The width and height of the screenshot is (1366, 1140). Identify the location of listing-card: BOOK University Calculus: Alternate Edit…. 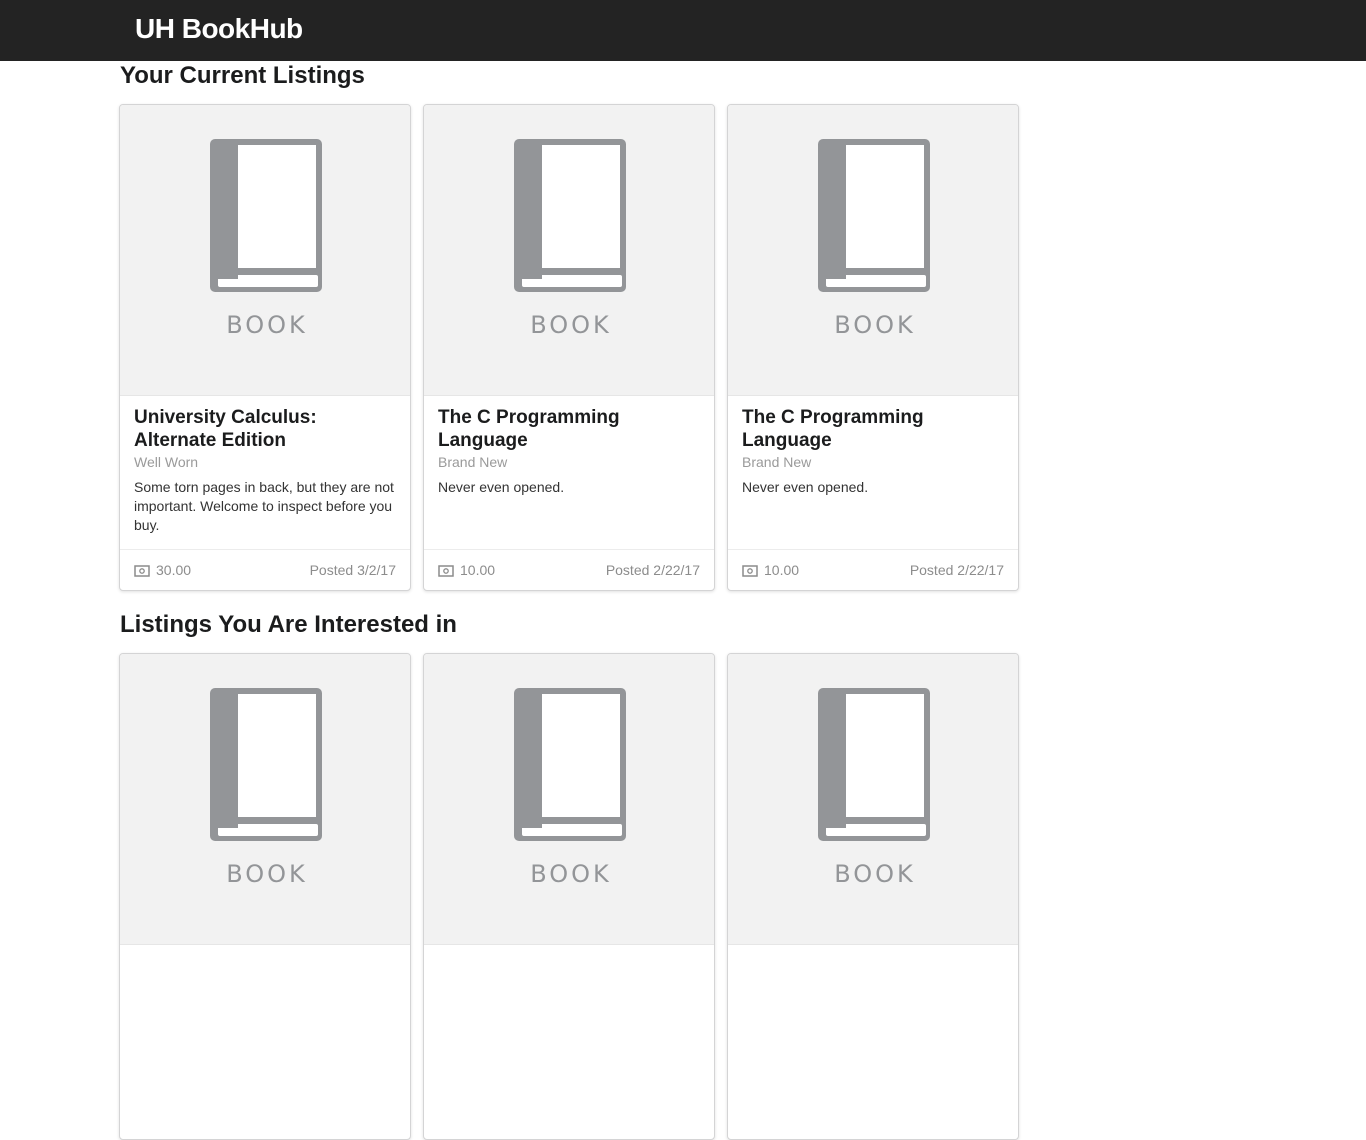
(265, 347).